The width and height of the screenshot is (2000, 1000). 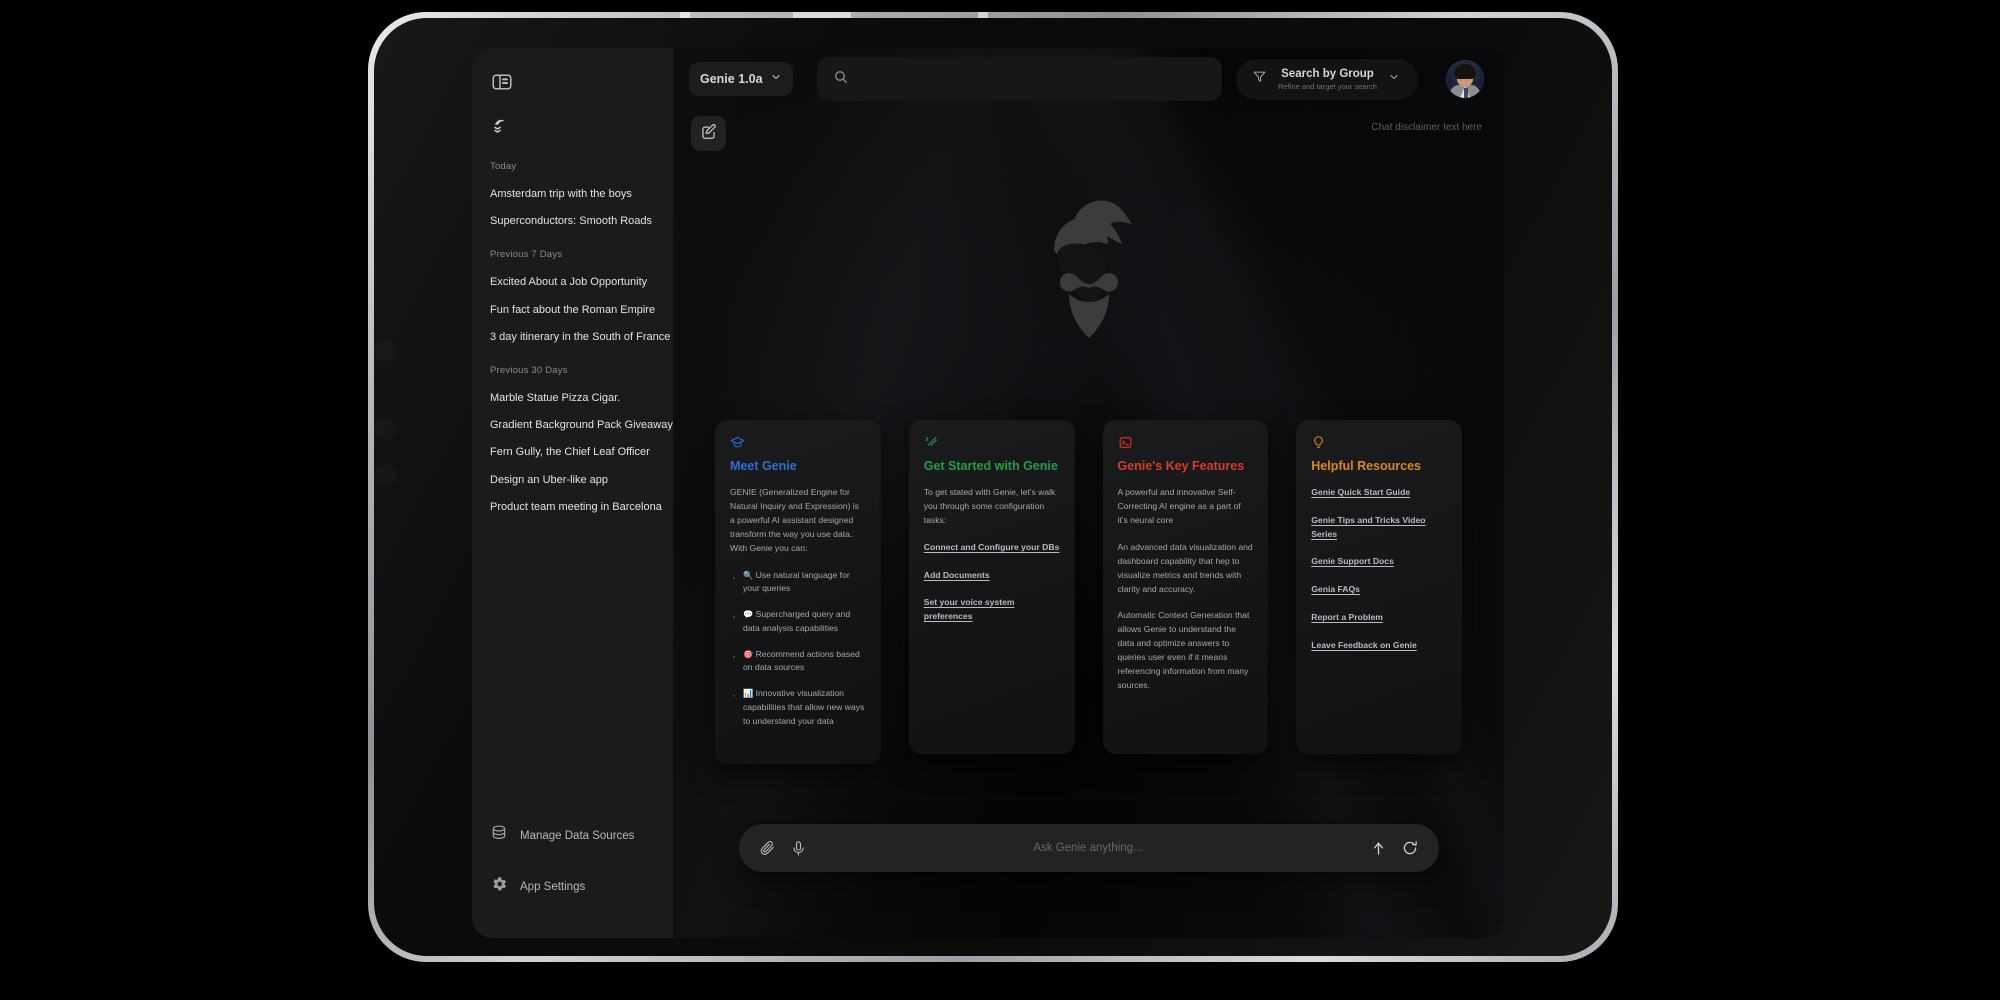 I want to click on avatar-hair, so click(x=1465, y=71).